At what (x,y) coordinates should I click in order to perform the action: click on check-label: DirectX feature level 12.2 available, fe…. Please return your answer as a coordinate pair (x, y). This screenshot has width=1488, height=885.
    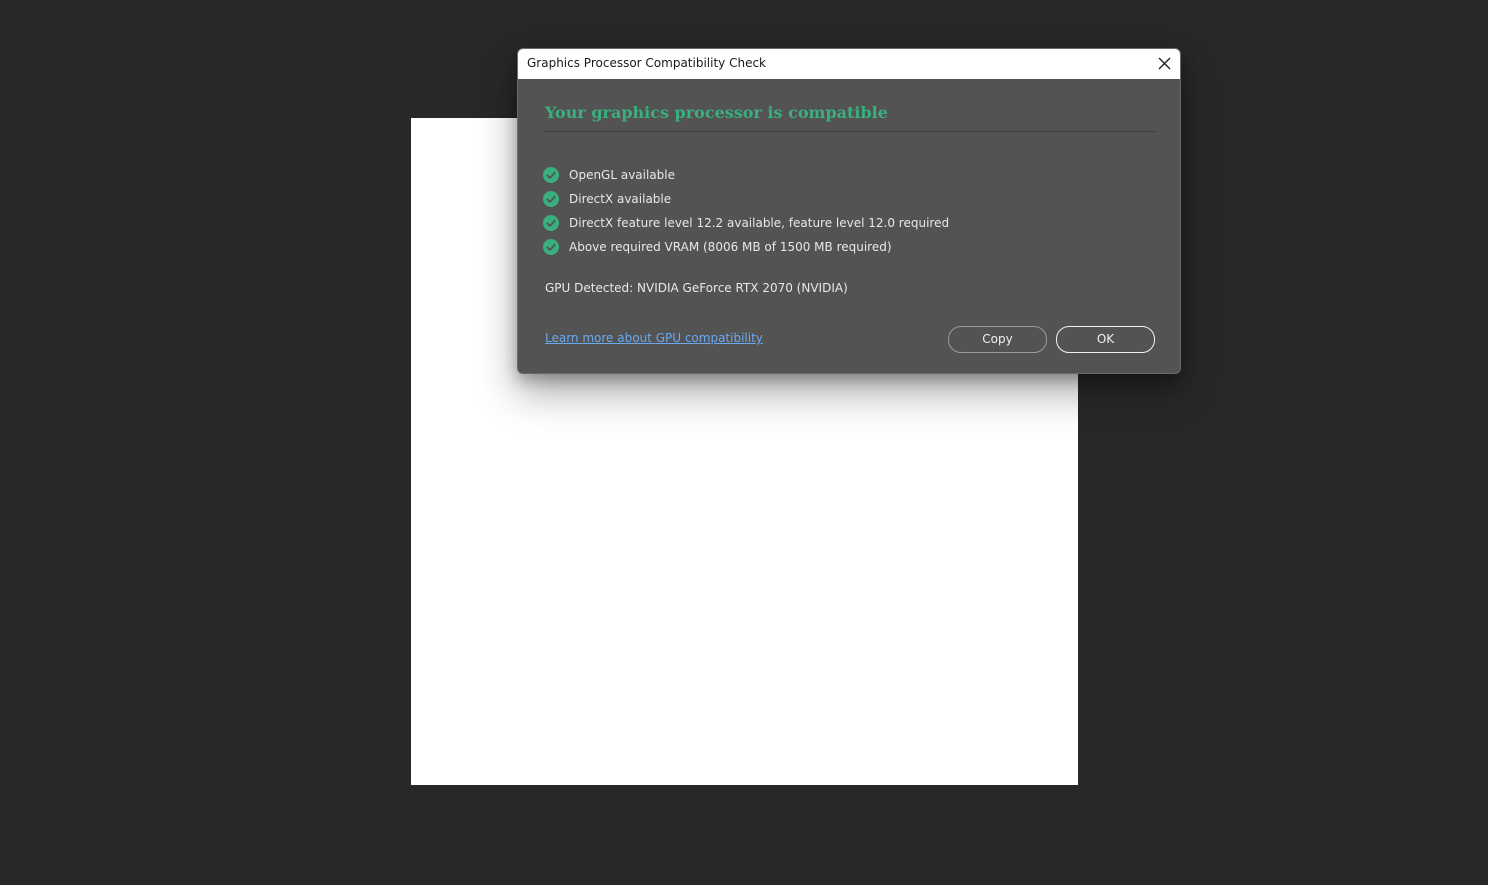
    Looking at the image, I should click on (759, 223).